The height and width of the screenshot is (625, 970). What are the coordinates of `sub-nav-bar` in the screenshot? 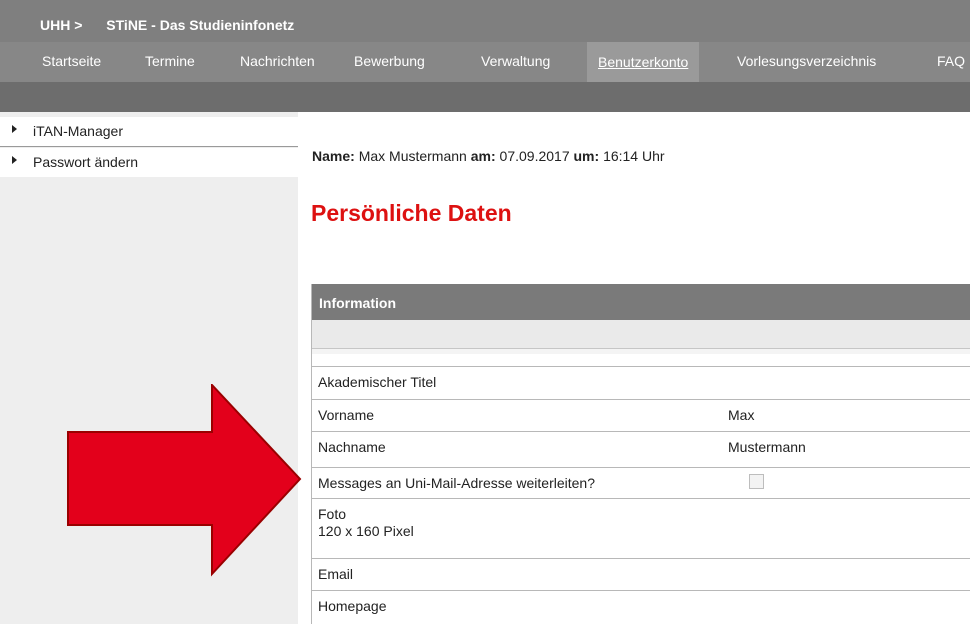 It's located at (485, 97).